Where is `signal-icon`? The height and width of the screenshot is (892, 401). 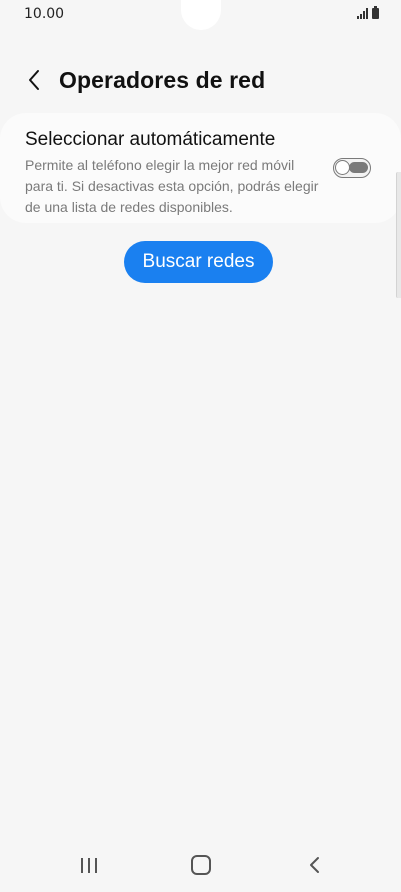
signal-icon is located at coordinates (362, 13).